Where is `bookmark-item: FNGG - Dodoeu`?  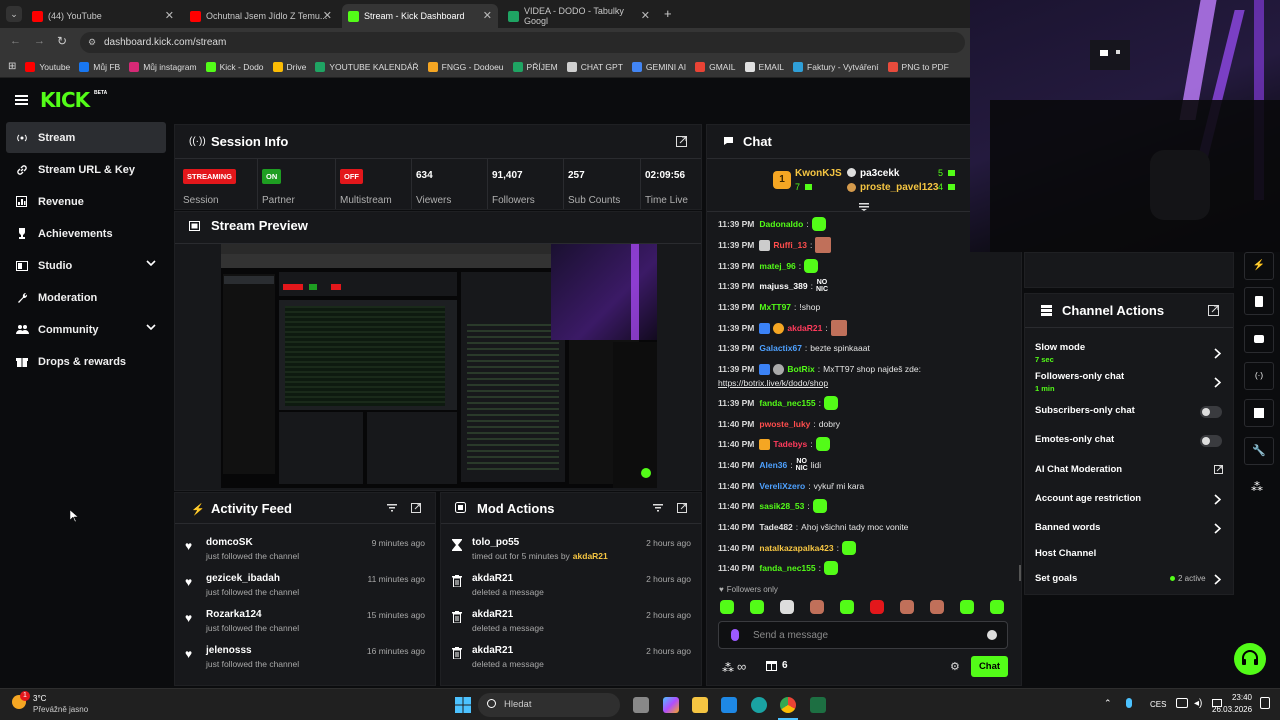 bookmark-item: FNGG - Dodoeu is located at coordinates (465, 66).